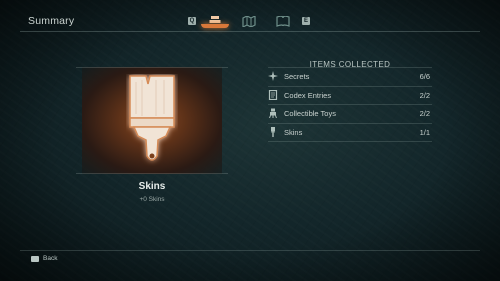 This screenshot has height=281, width=500. I want to click on back-label: Back, so click(50, 258).